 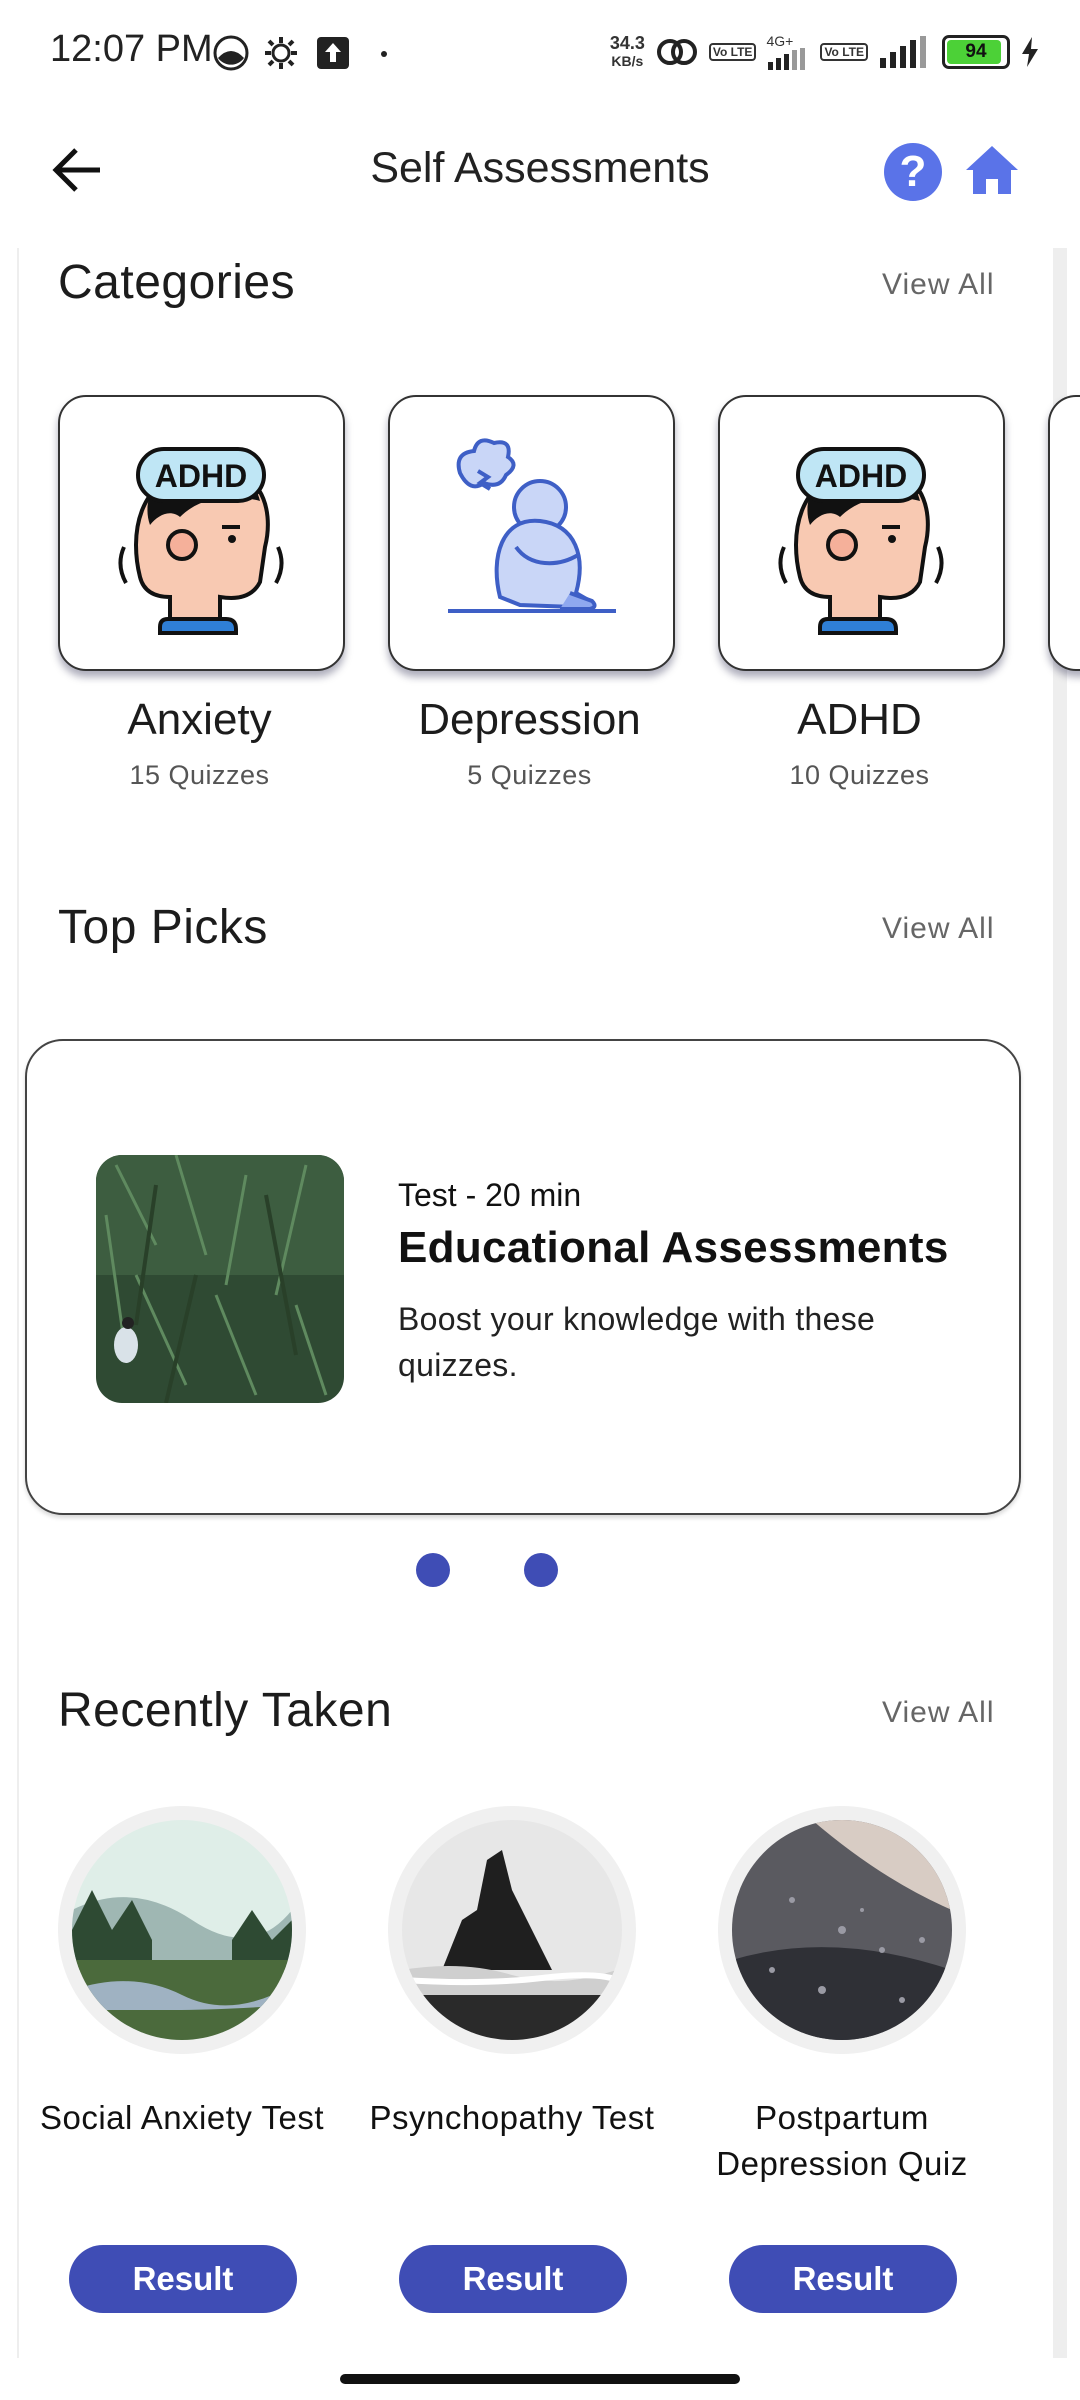 I want to click on network-speed: 34.3 KB/s, so click(x=627, y=51).